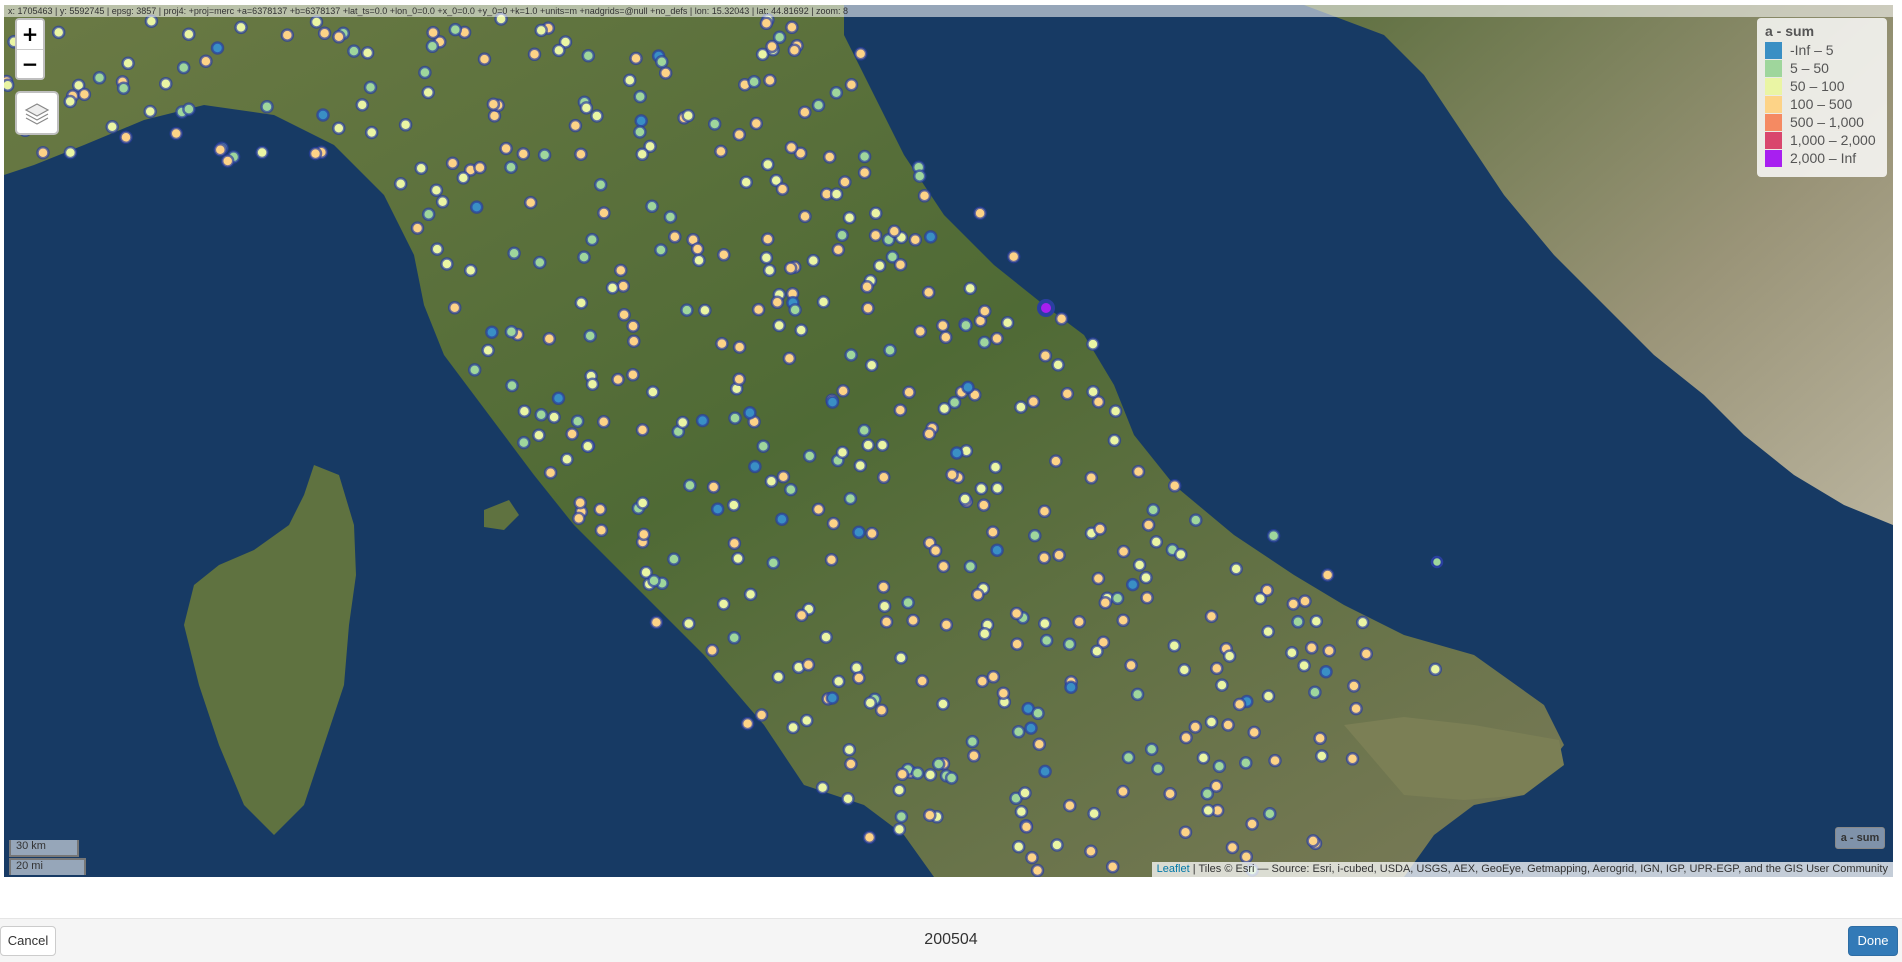 Image resolution: width=1902 pixels, height=962 pixels. I want to click on layer-toggle: a - sum, so click(1860, 838).